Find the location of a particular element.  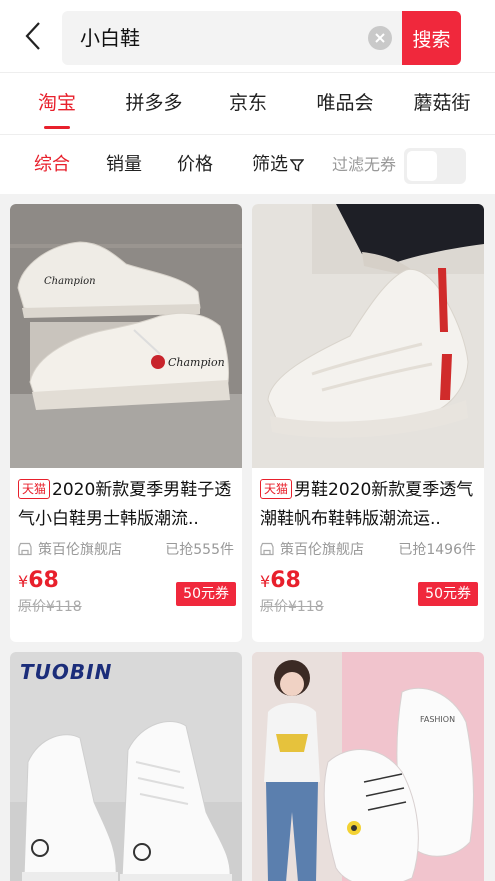

tab-vip: 唯品会 is located at coordinates (345, 104).